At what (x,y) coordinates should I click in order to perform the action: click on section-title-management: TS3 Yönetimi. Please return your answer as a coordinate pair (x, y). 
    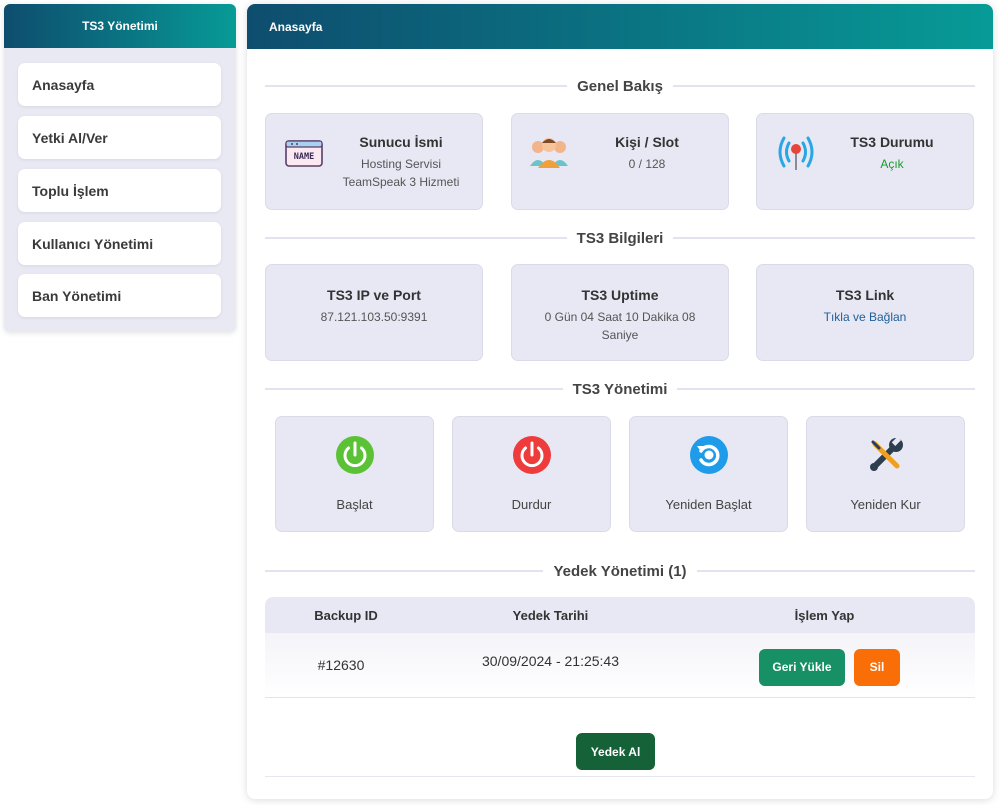
    Looking at the image, I should click on (620, 389).